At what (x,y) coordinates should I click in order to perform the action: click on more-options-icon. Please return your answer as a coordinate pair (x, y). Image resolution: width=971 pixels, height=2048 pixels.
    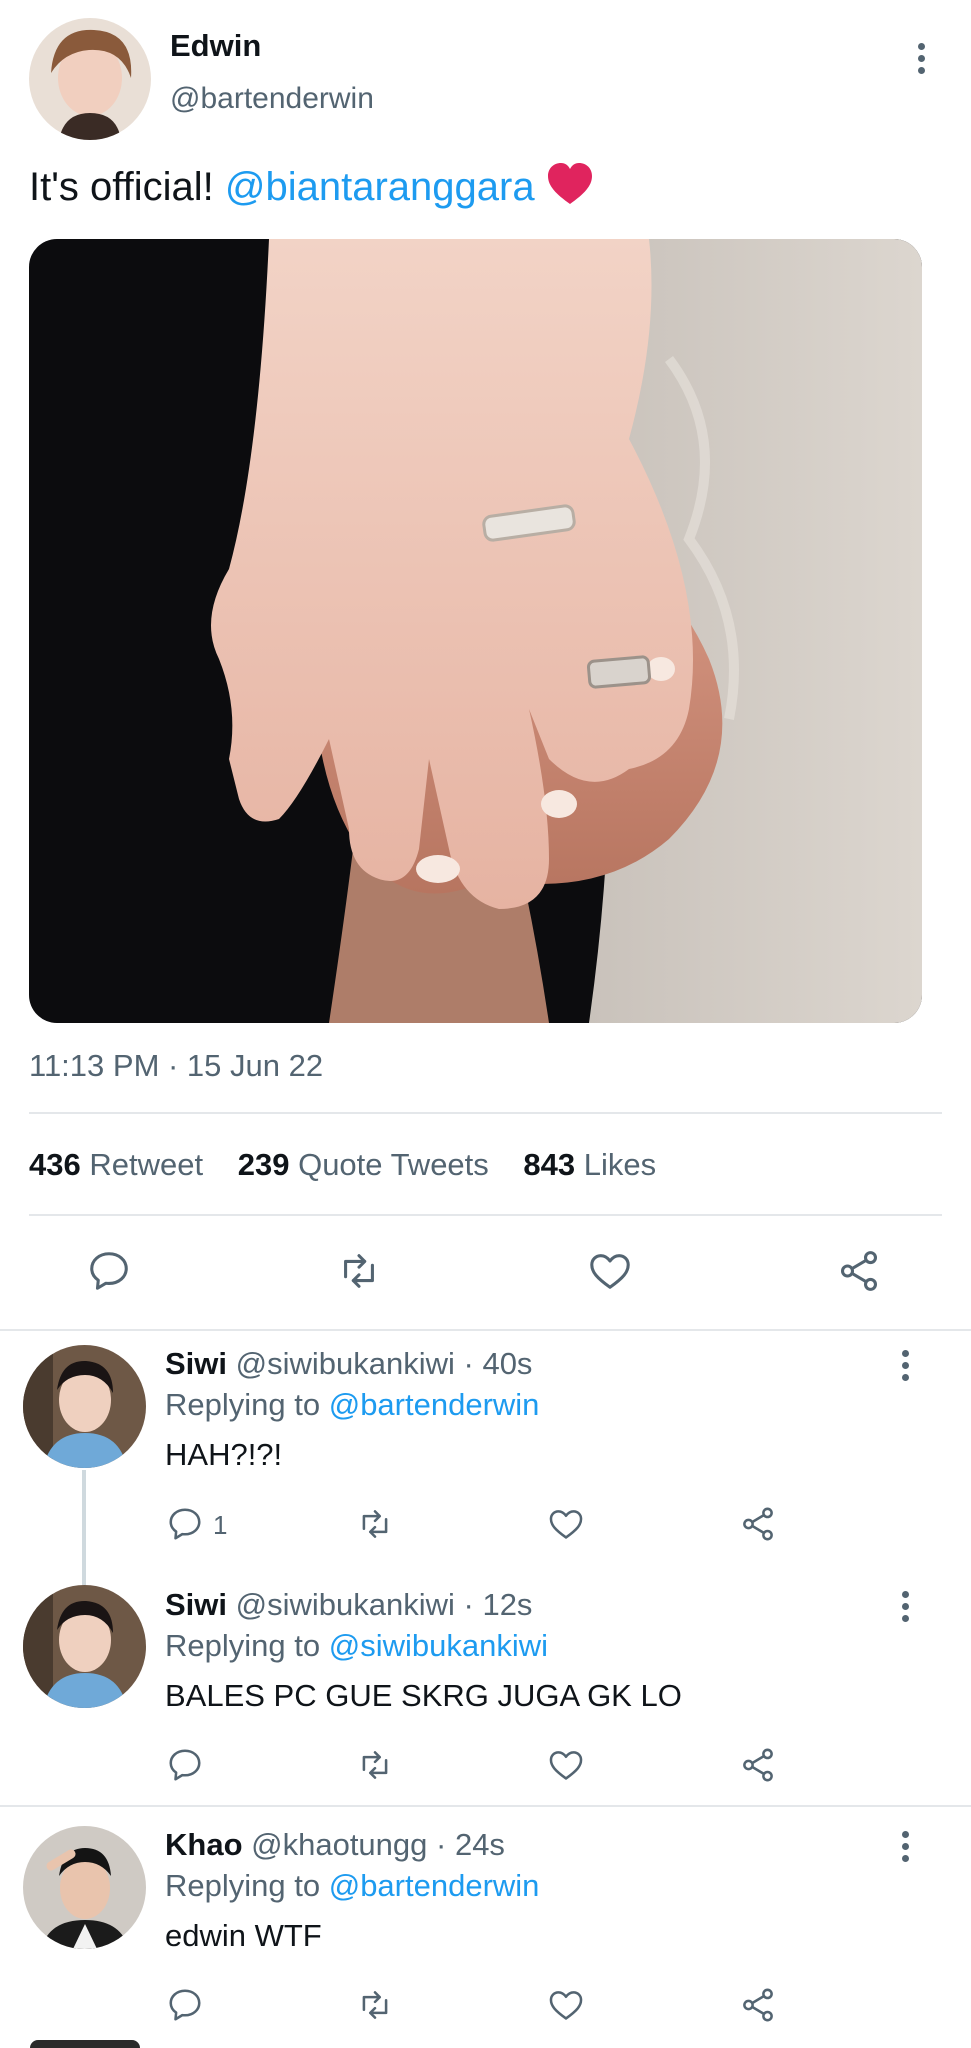
    Looking at the image, I should click on (921, 58).